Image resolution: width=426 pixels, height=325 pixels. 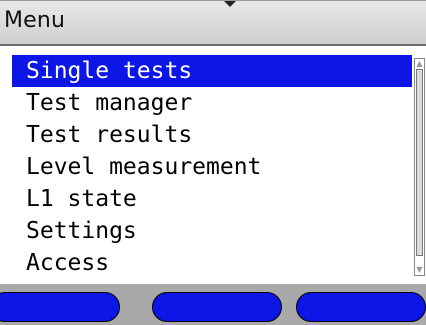 I want to click on menu-item-settings: Settings, so click(x=212, y=231).